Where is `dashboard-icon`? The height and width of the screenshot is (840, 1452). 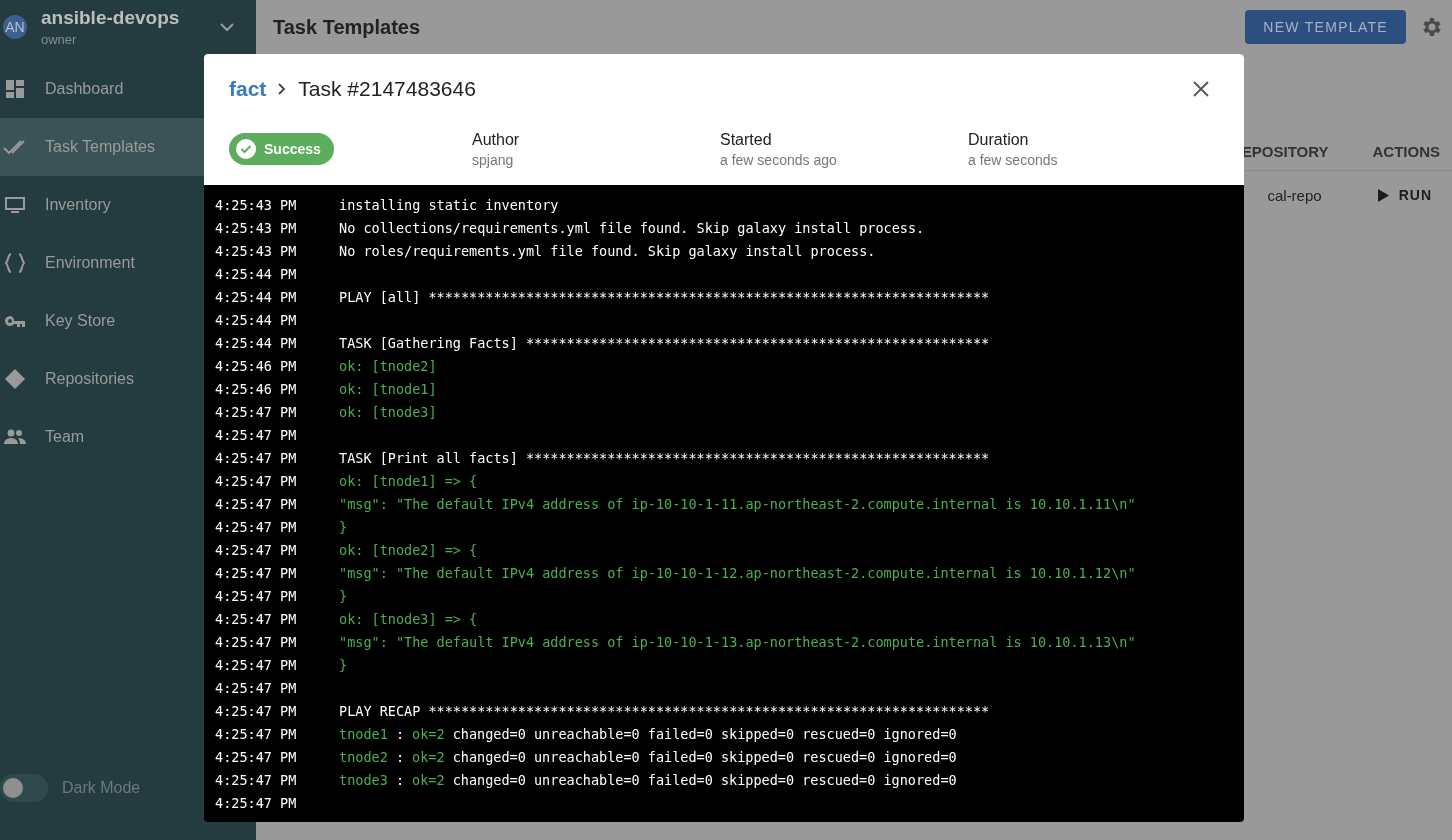
dashboard-icon is located at coordinates (15, 89).